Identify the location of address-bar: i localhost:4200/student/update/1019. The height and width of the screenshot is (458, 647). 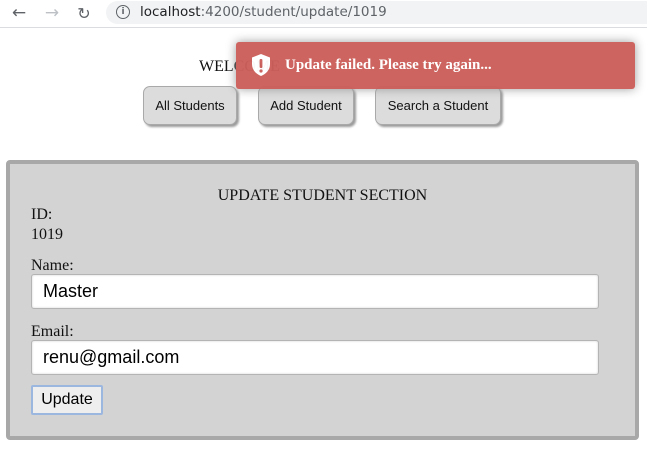
(376, 12).